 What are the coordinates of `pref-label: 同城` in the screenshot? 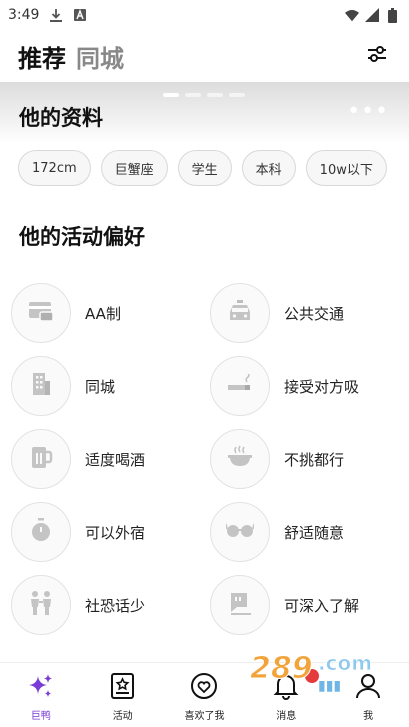 It's located at (100, 386).